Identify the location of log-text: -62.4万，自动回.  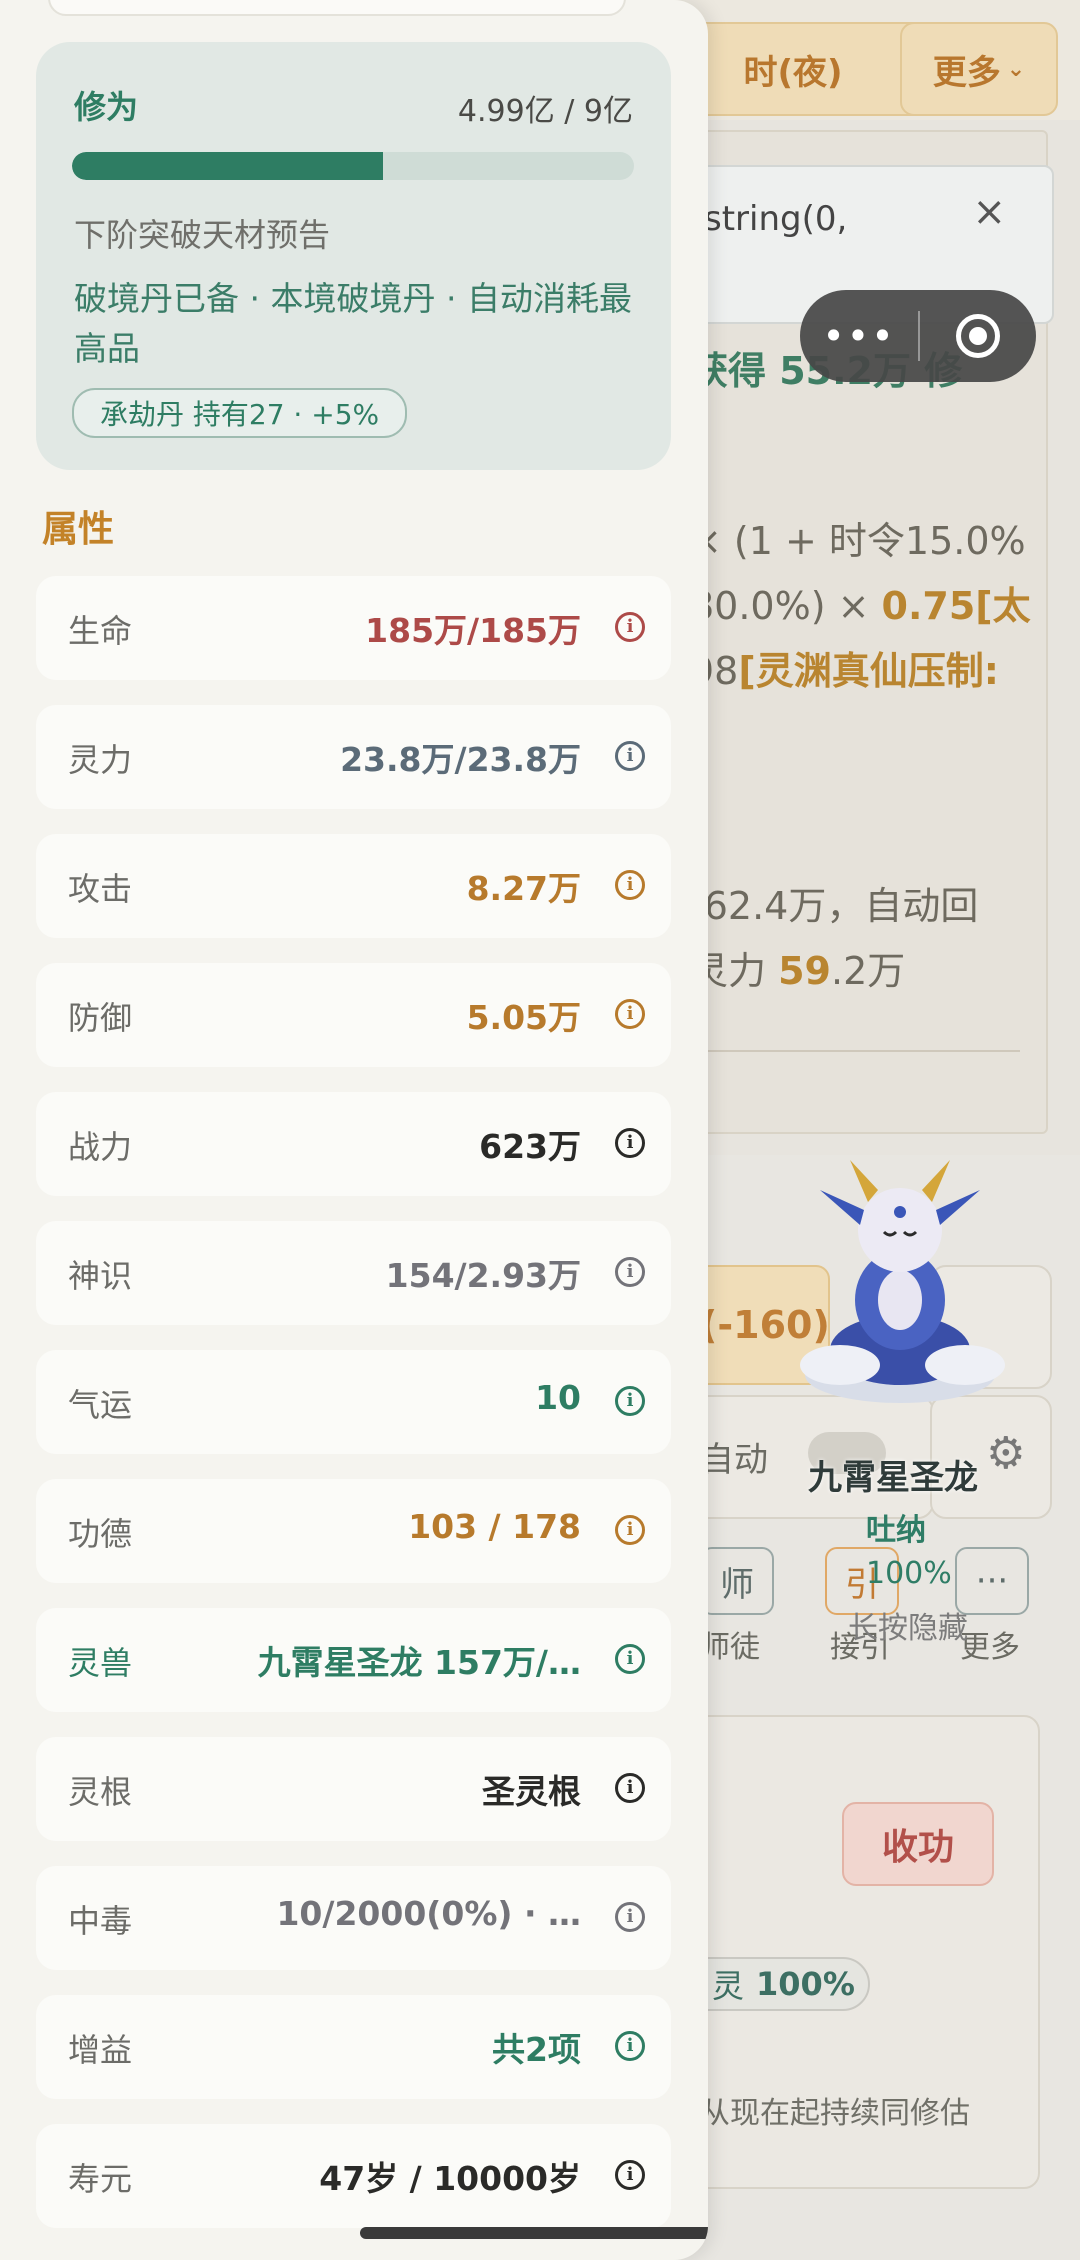
(834, 906).